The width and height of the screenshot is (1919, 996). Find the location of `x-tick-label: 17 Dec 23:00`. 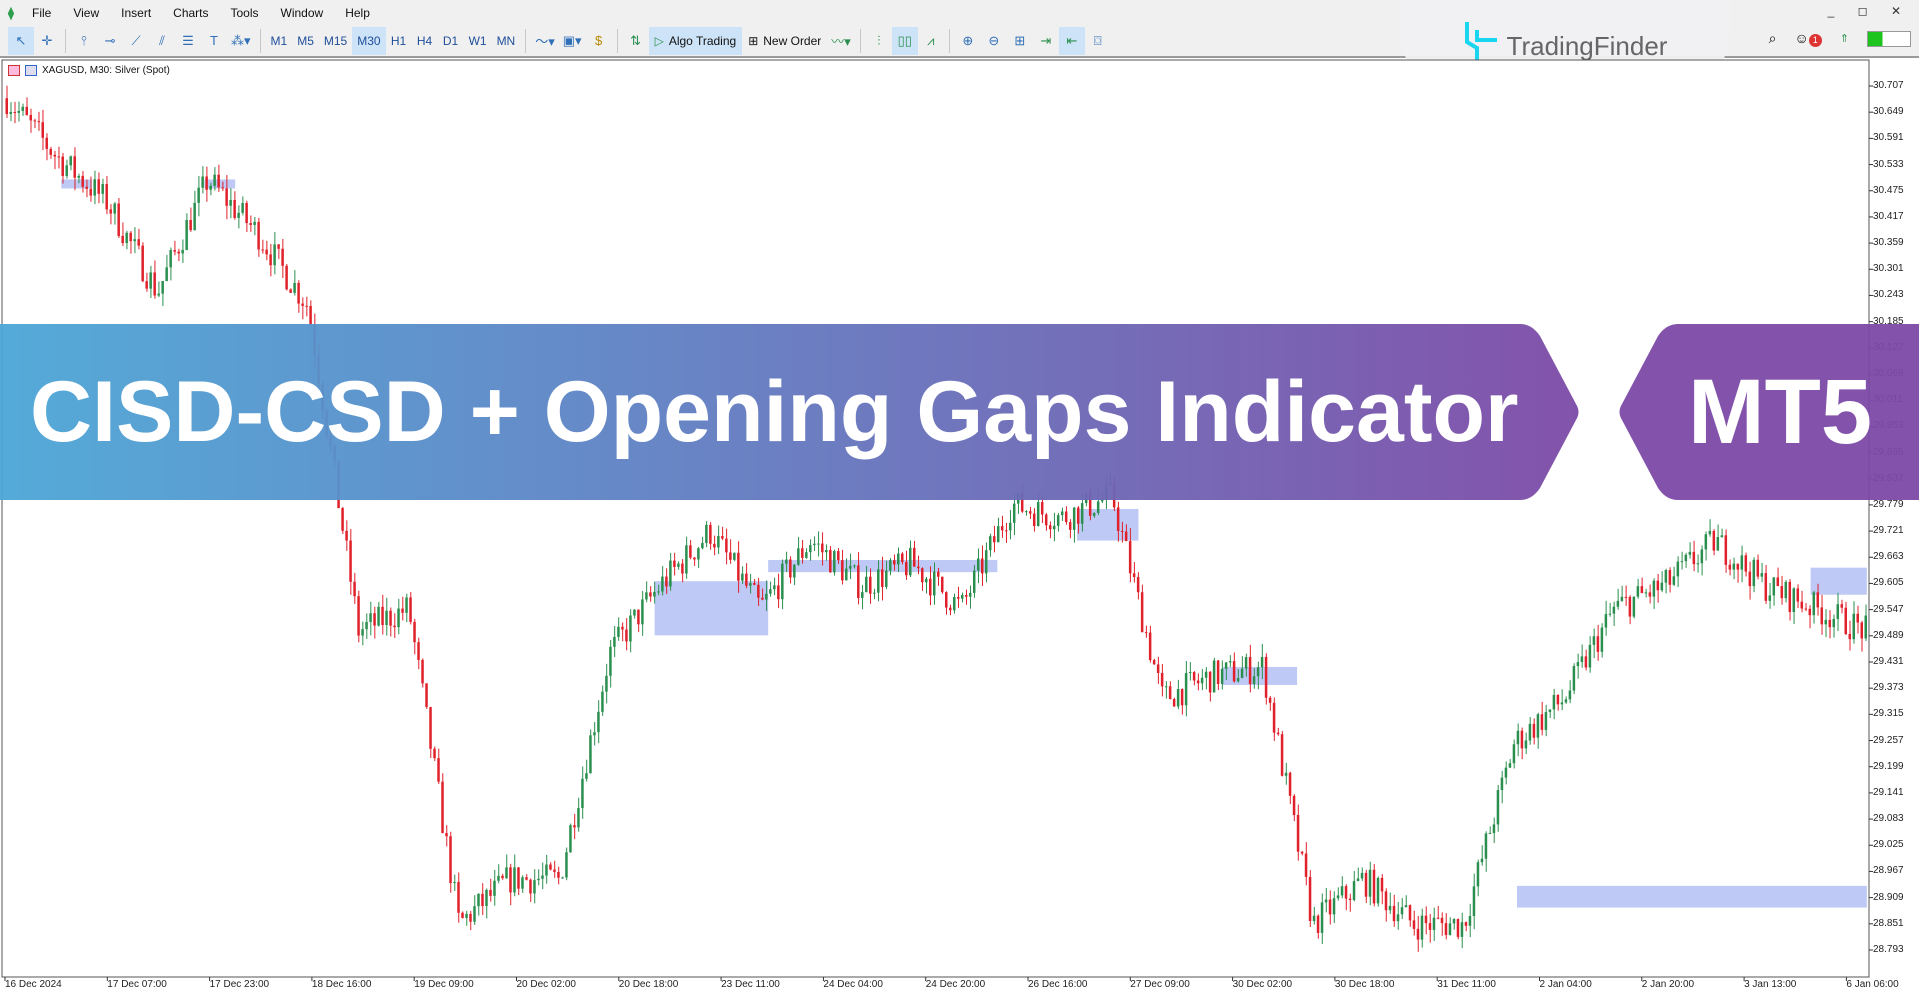

x-tick-label: 17 Dec 23:00 is located at coordinates (239, 984).